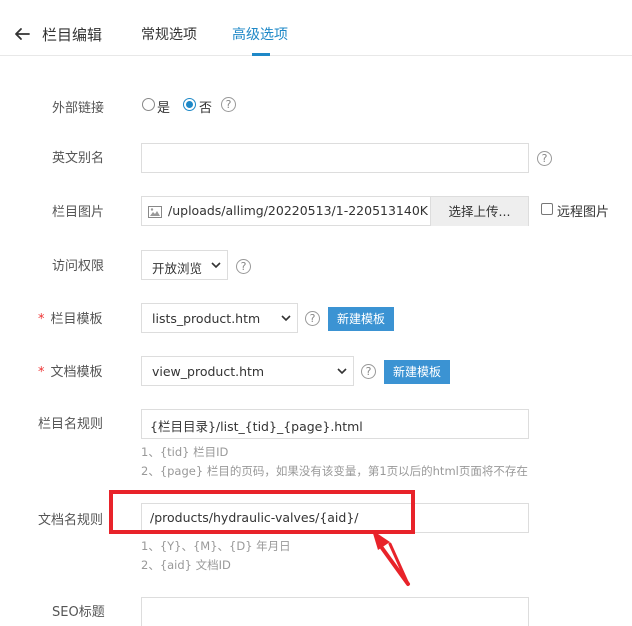 The image size is (632, 626). I want to click on doc-template-label: * 文档模板, so click(70, 372).